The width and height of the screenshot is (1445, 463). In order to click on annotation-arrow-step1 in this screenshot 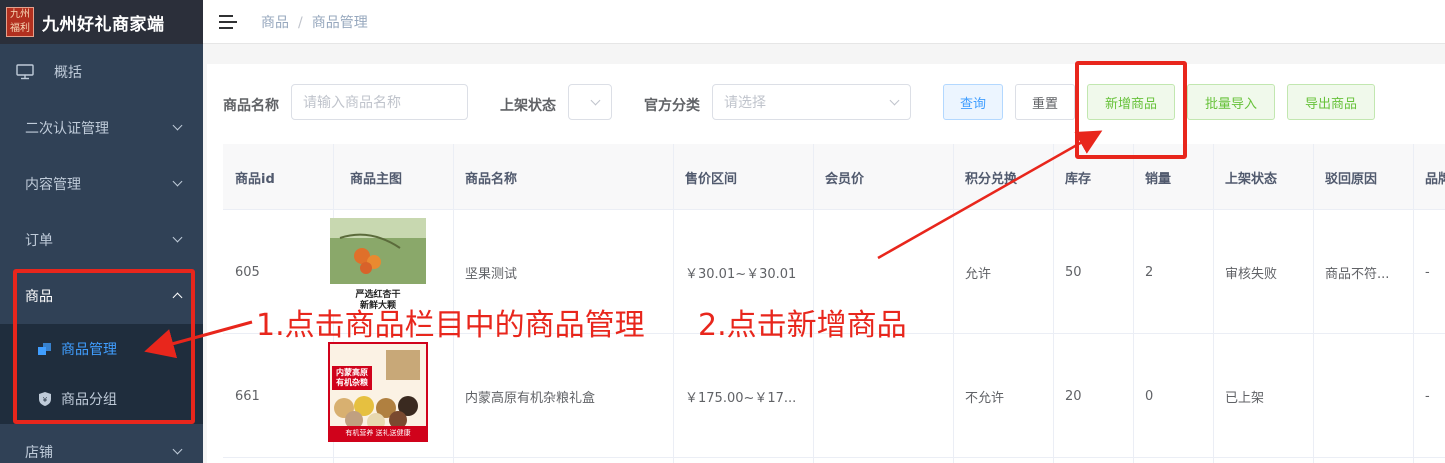, I will do `click(198, 339)`.